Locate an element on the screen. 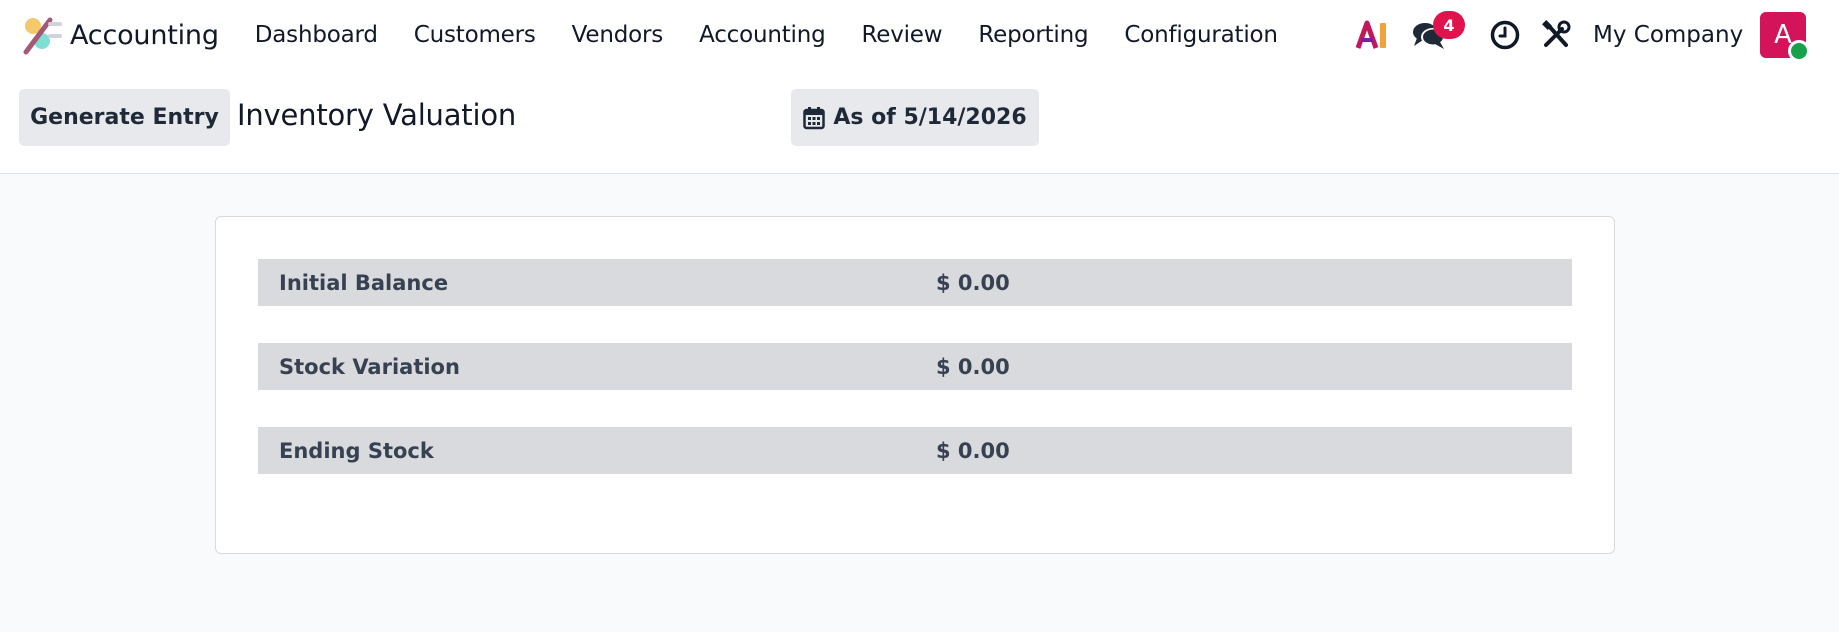 The width and height of the screenshot is (1839, 632). calendar-icon is located at coordinates (814, 118).